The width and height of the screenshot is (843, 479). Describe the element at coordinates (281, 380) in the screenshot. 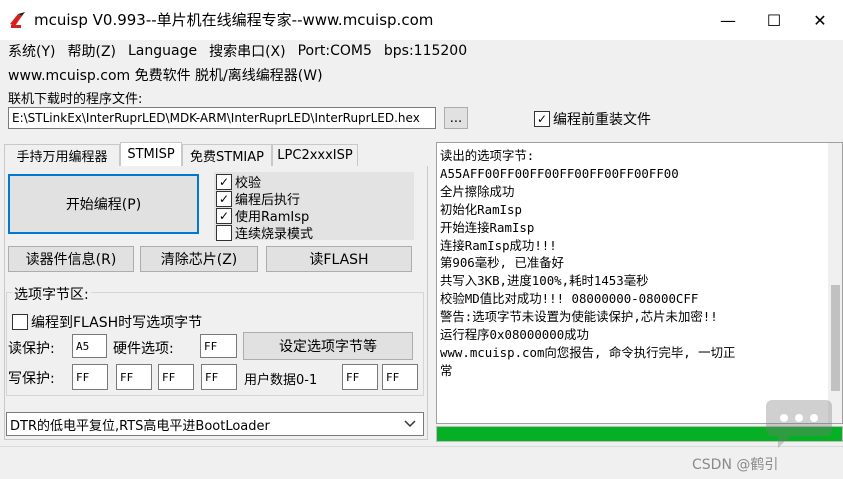

I see `user-data-label: 用户数据0-1` at that location.